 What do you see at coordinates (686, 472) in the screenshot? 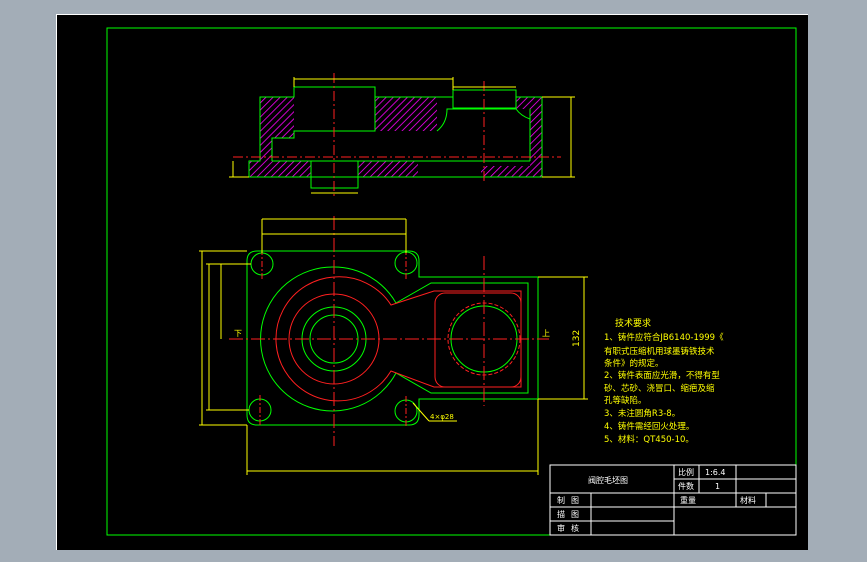
I see `scale-label: 比例` at bounding box center [686, 472].